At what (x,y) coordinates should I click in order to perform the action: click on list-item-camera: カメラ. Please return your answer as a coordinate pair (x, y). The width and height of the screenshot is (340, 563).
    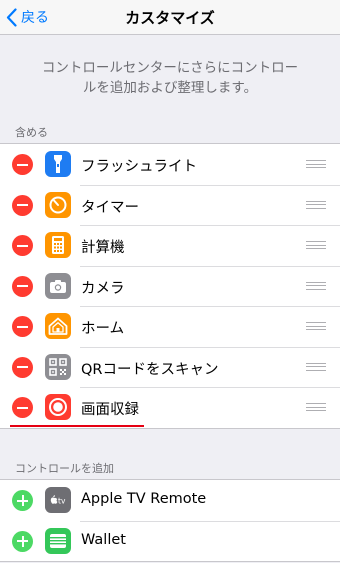
    Looking at the image, I should click on (170, 286).